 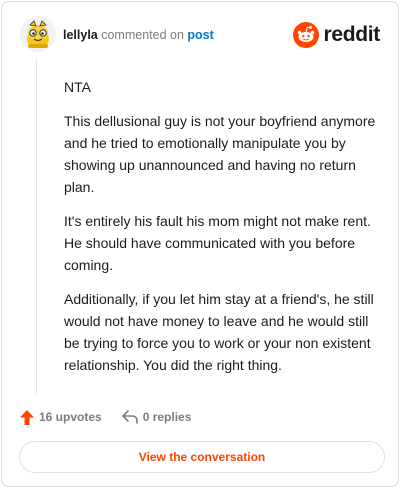 I want to click on thread-line, so click(x=36, y=227).